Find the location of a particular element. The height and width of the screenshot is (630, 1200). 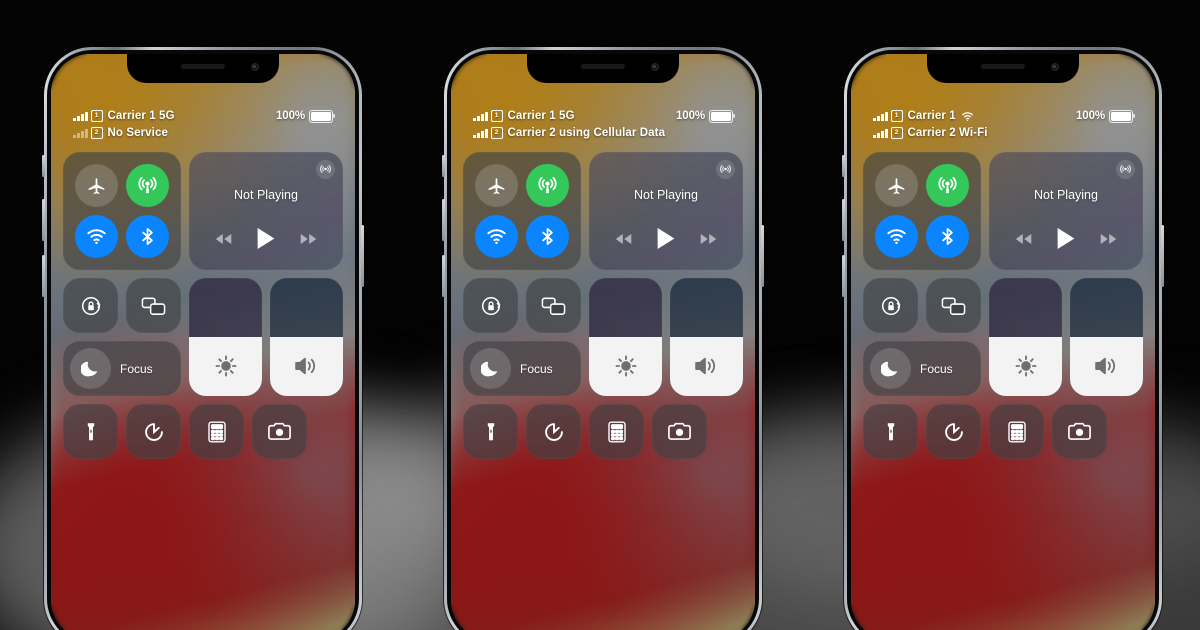

rewind-icon is located at coordinates (223, 238).